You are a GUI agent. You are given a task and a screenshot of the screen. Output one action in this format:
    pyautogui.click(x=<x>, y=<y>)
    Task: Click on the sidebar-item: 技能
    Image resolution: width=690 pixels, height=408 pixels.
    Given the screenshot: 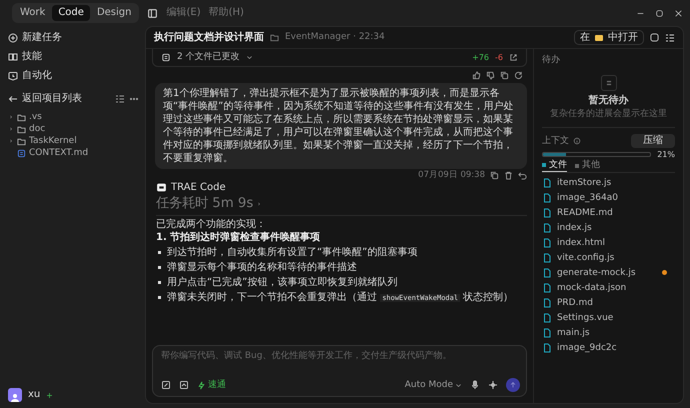 What is the action you would take?
    pyautogui.click(x=73, y=56)
    